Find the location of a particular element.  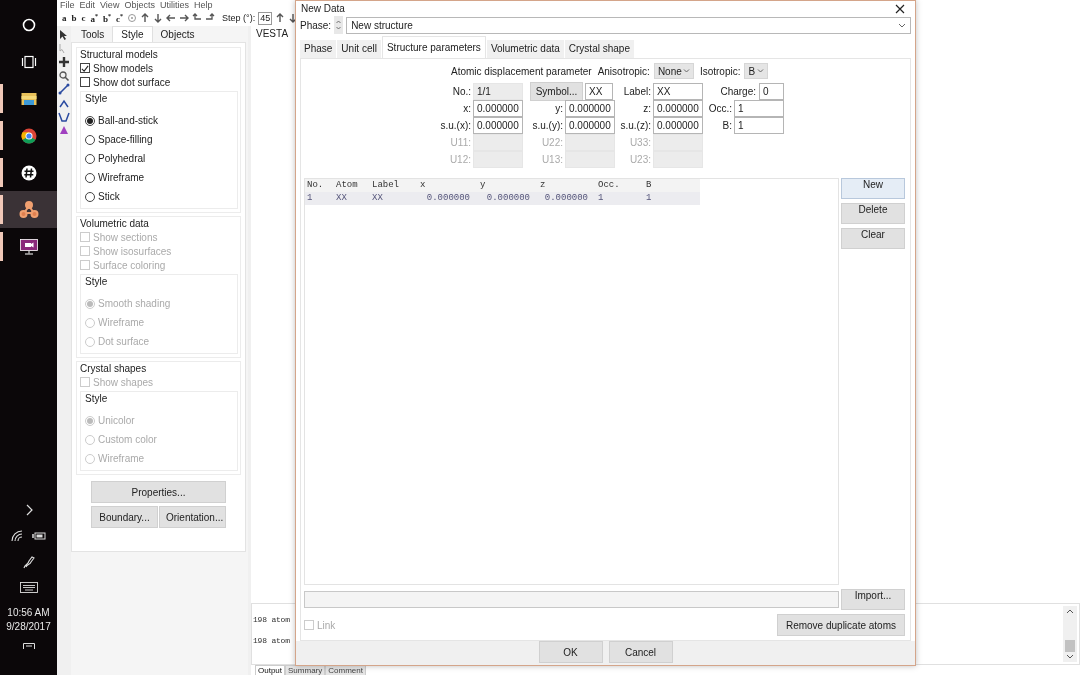

table-button: Delete is located at coordinates (873, 213).